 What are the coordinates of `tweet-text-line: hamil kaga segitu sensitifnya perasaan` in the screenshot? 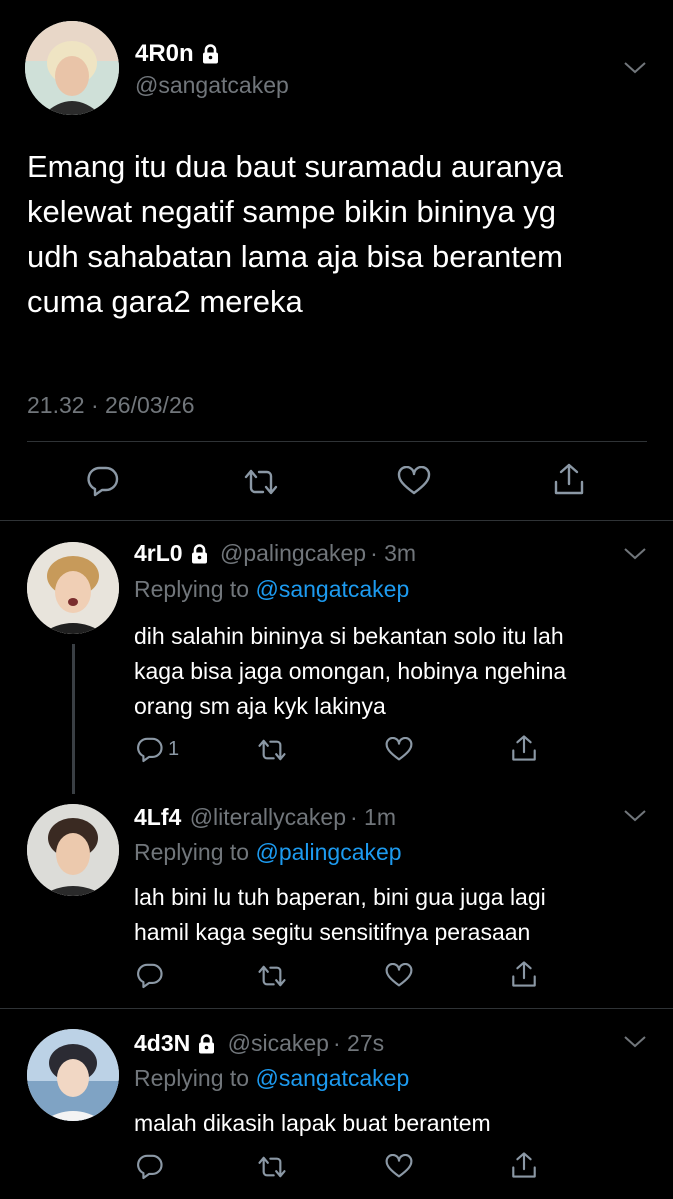 It's located at (332, 932).